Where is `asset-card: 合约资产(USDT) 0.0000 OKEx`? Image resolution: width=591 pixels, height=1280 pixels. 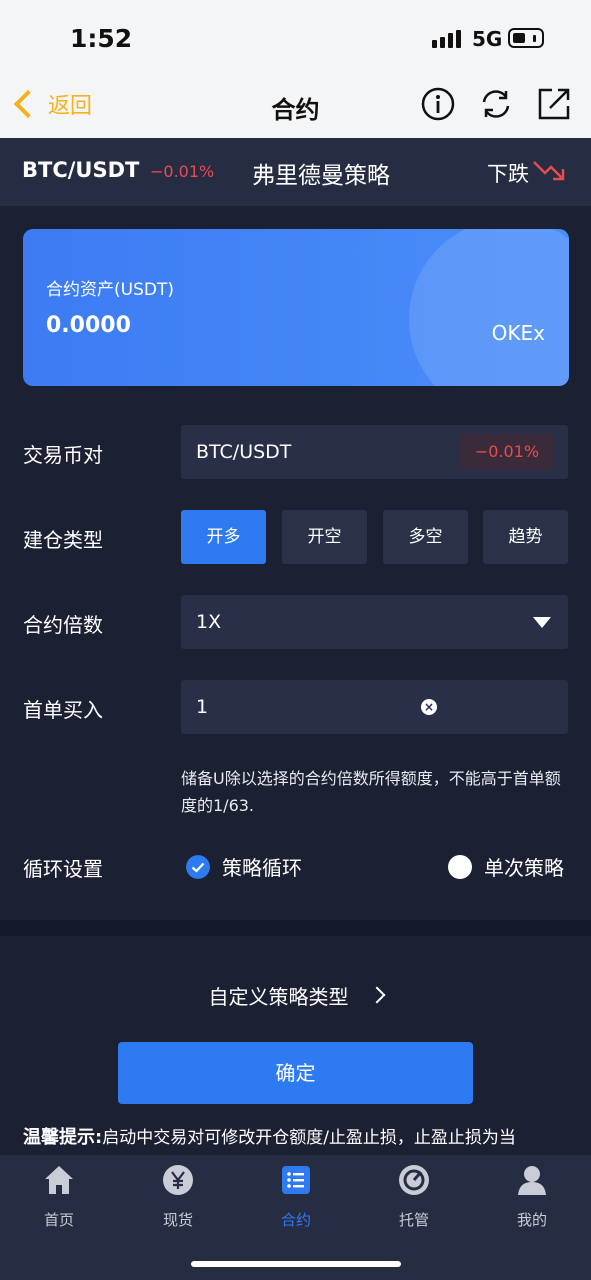 asset-card: 合约资产(USDT) 0.0000 OKEx is located at coordinates (296, 307).